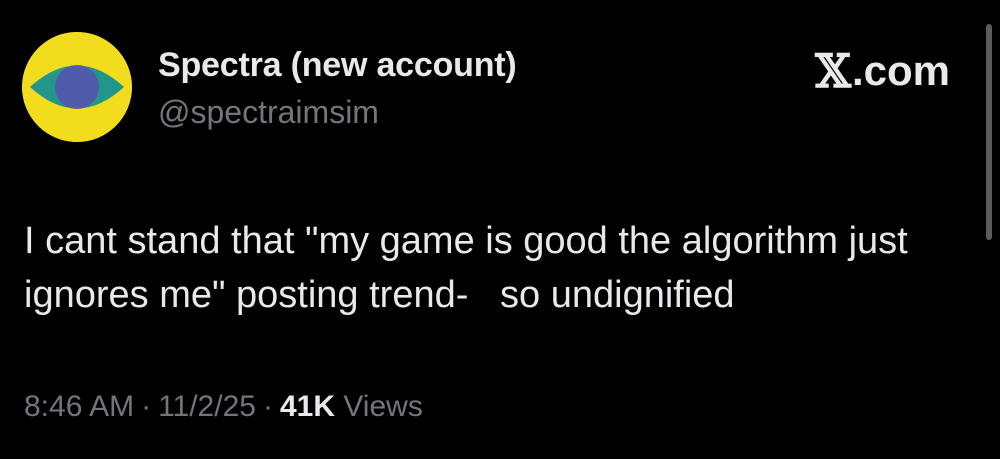 This screenshot has width=1000, height=459. I want to click on author-handle: @spectraimsim, so click(268, 112).